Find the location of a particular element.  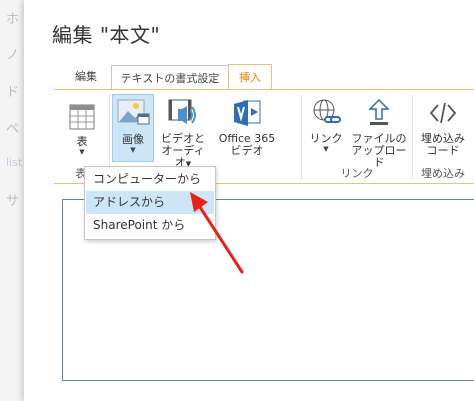

image-button-label: 画像 is located at coordinates (133, 139).